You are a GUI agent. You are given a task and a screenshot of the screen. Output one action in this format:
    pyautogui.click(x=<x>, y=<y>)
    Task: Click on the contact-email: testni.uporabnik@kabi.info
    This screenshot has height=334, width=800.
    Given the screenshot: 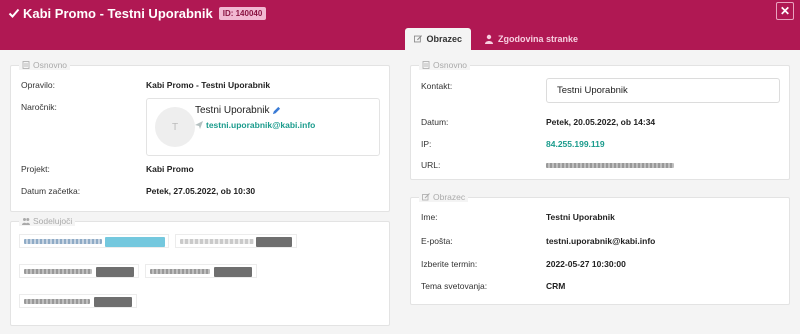 What is the action you would take?
    pyautogui.click(x=255, y=125)
    